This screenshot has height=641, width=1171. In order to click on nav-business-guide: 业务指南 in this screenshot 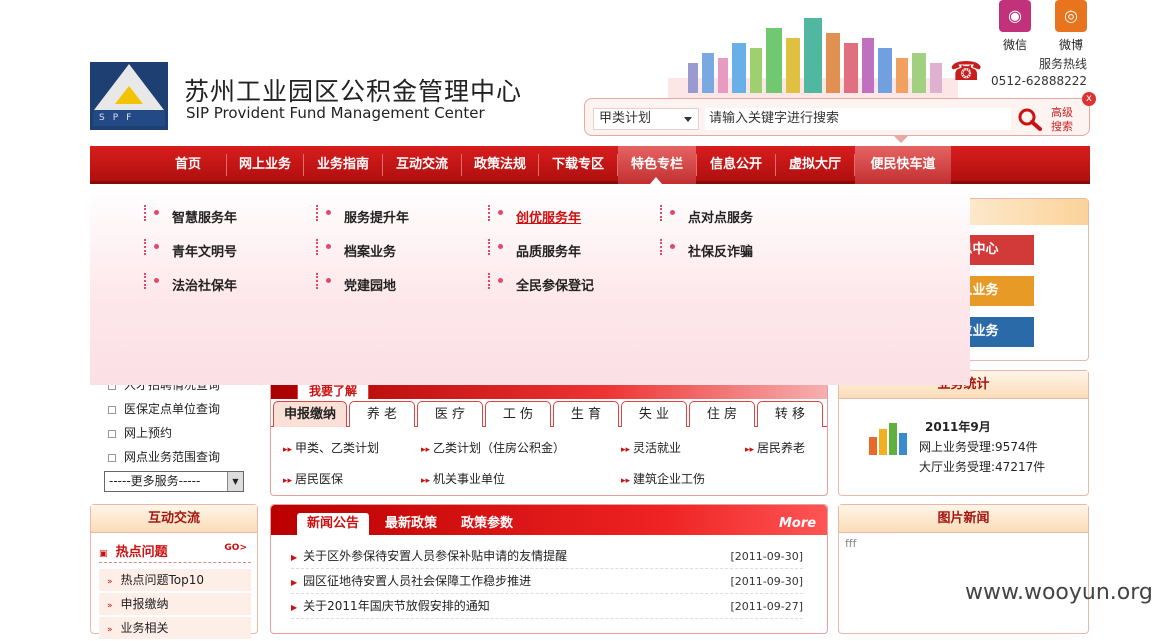, I will do `click(343, 165)`.